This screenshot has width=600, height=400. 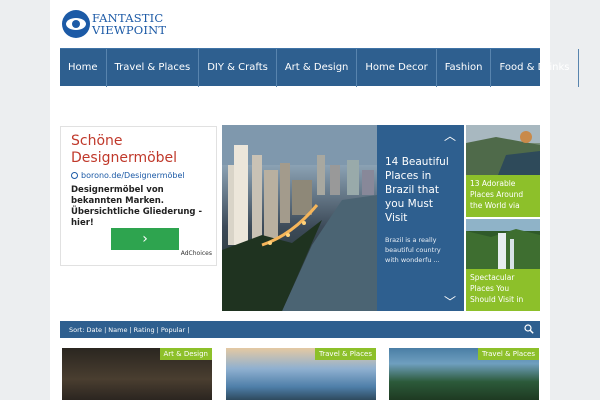 What do you see at coordinates (397, 68) in the screenshot?
I see `nav-item-home-decor: Home Decor` at bounding box center [397, 68].